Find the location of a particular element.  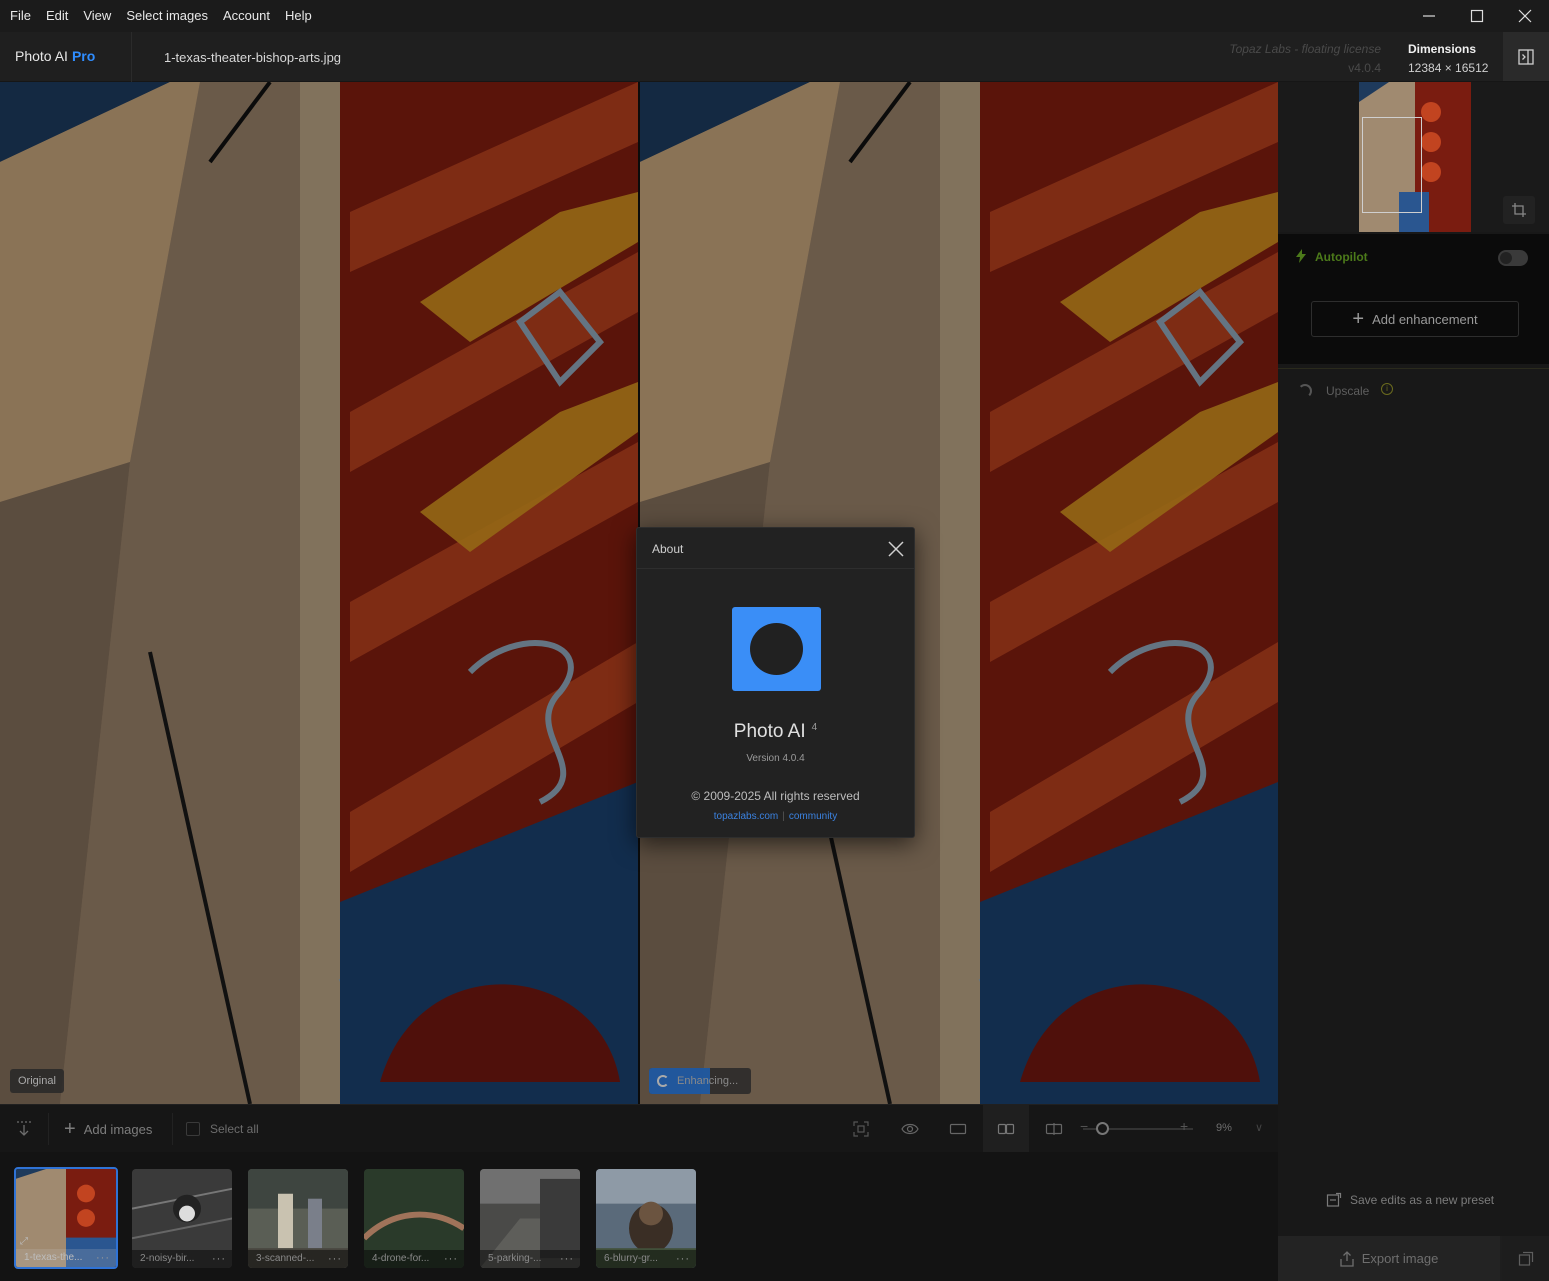

add-enhancement-button: + Add enhancement is located at coordinates (1415, 319).